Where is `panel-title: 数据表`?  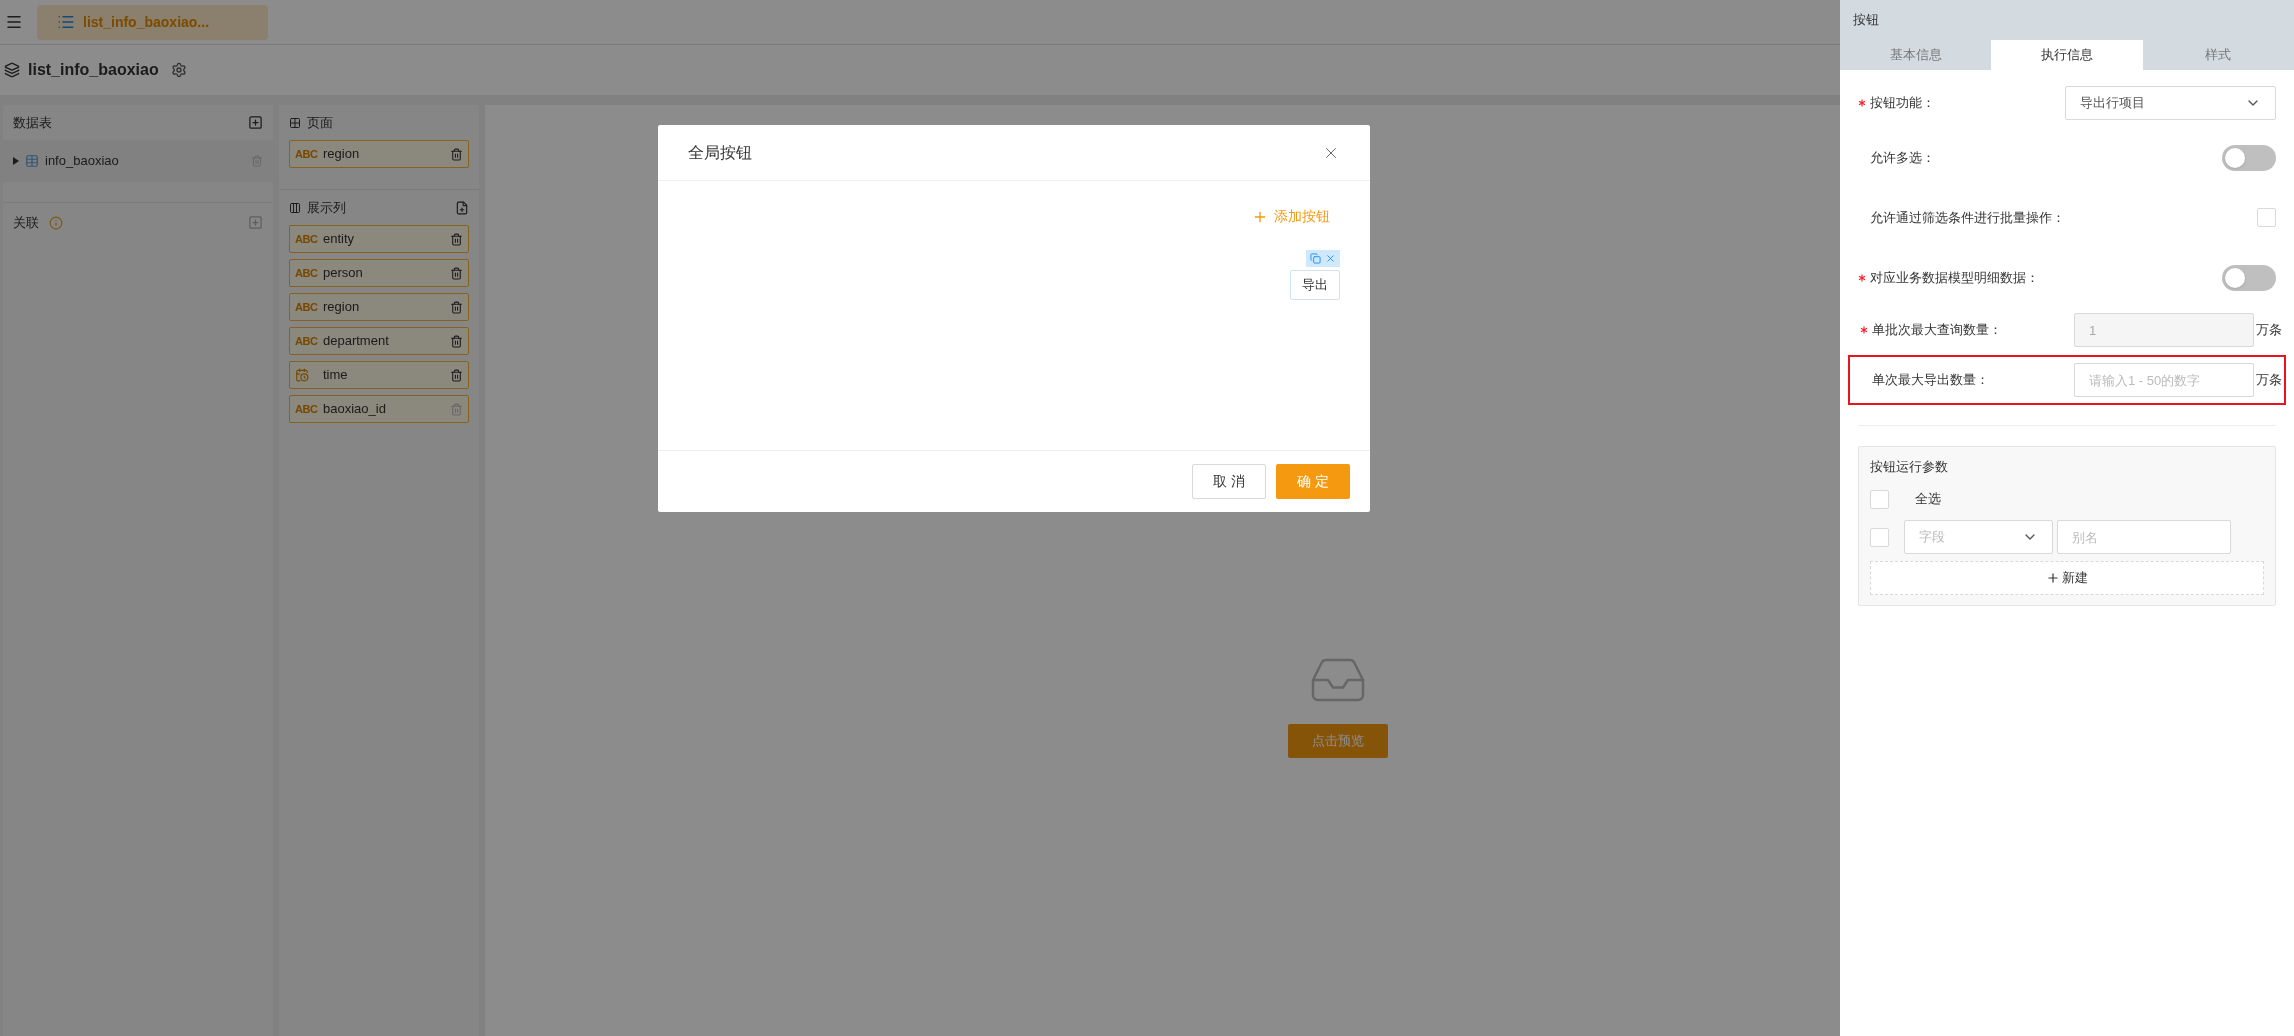
panel-title: 数据表 is located at coordinates (32, 122).